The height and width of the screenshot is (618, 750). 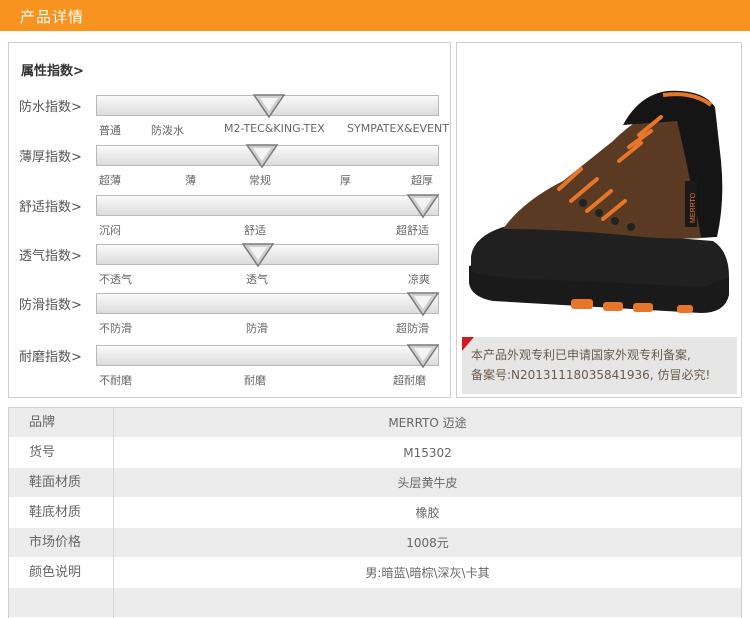 I want to click on section-title: 产品详情, so click(x=52, y=17).